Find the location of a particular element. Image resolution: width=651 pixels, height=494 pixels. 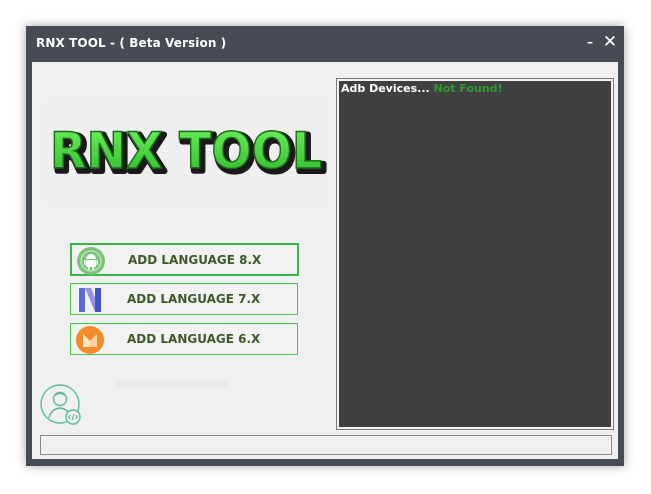

add-language-7-label: ADD LANGUAGE 7.X is located at coordinates (194, 299).